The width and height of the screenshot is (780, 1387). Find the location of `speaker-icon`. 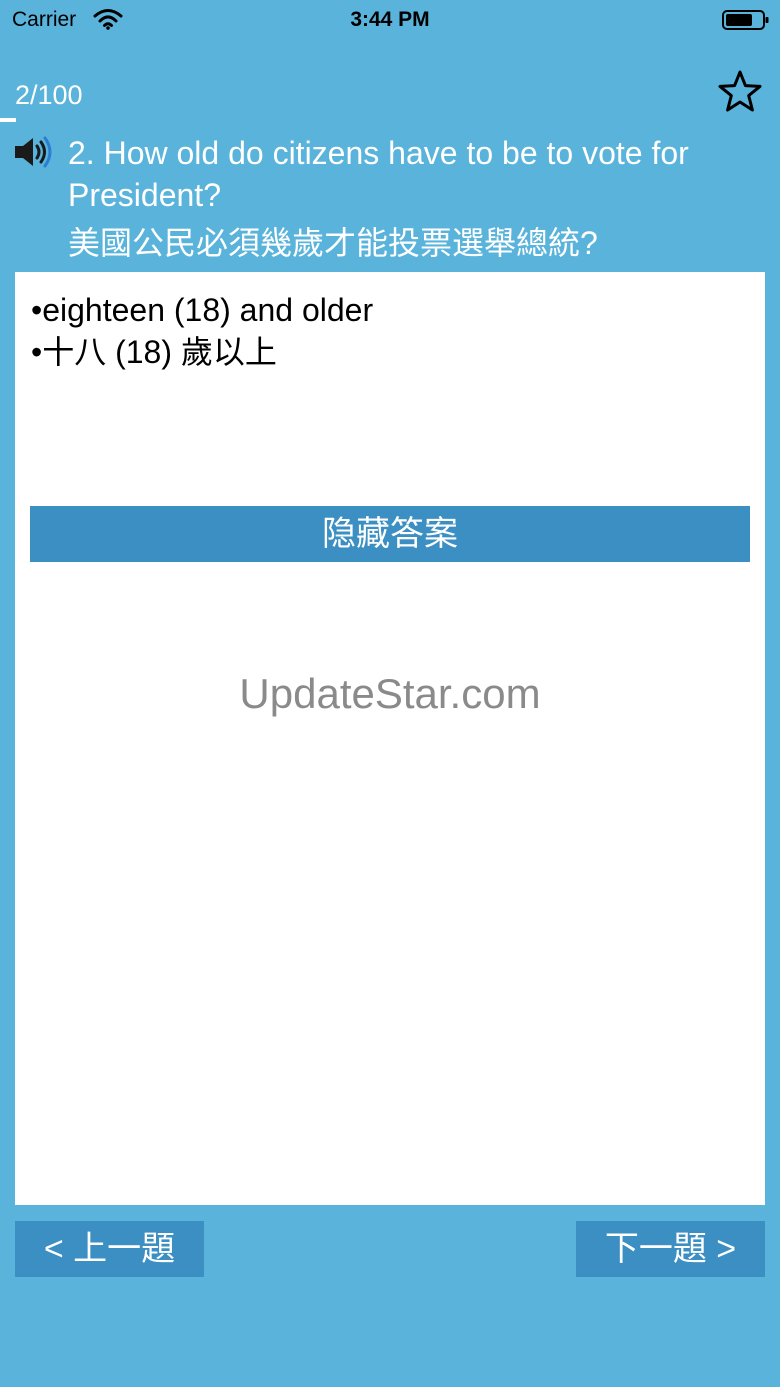

speaker-icon is located at coordinates (34, 152).